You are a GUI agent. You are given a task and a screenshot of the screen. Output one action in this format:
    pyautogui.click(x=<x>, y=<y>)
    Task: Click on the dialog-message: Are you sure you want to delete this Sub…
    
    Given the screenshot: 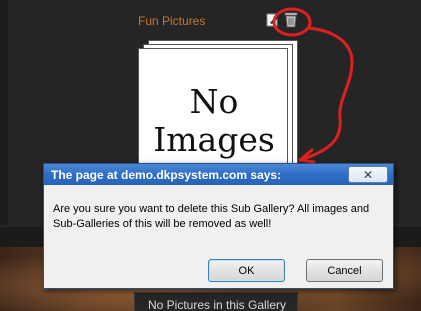 What is the action you would take?
    pyautogui.click(x=211, y=216)
    